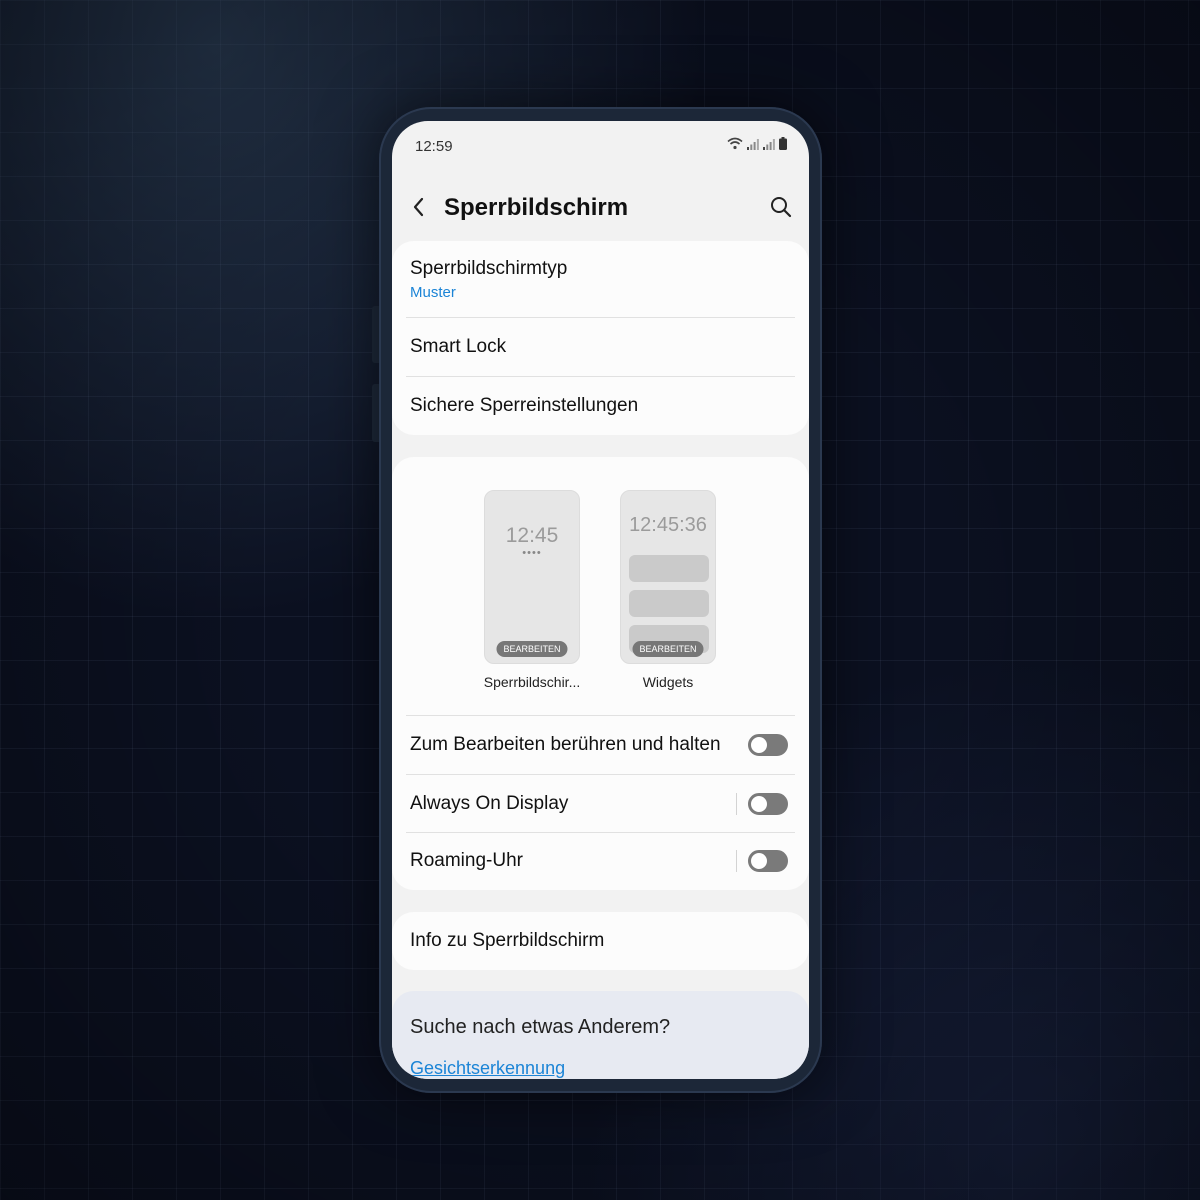 This screenshot has height=1200, width=1200. I want to click on search-icon, so click(781, 207).